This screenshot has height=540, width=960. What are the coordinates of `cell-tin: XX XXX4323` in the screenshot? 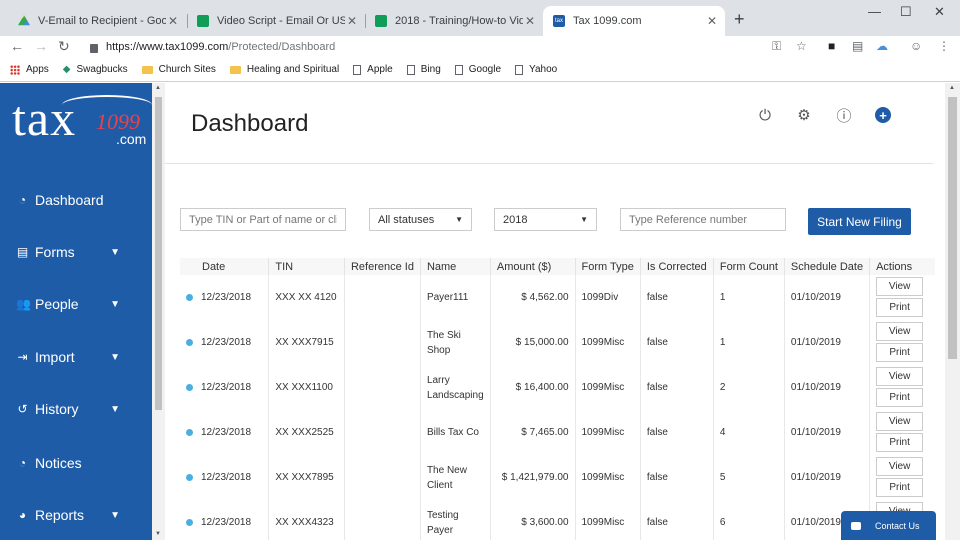 It's located at (306, 520).